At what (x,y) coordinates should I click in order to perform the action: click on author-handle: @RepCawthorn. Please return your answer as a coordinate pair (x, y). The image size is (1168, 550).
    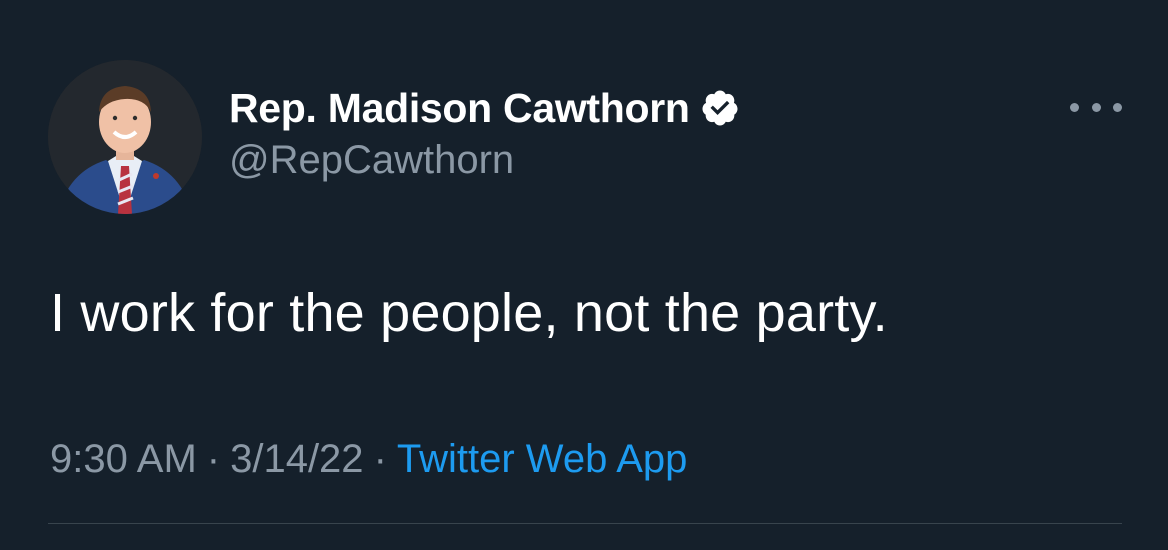
    Looking at the image, I should click on (371, 160).